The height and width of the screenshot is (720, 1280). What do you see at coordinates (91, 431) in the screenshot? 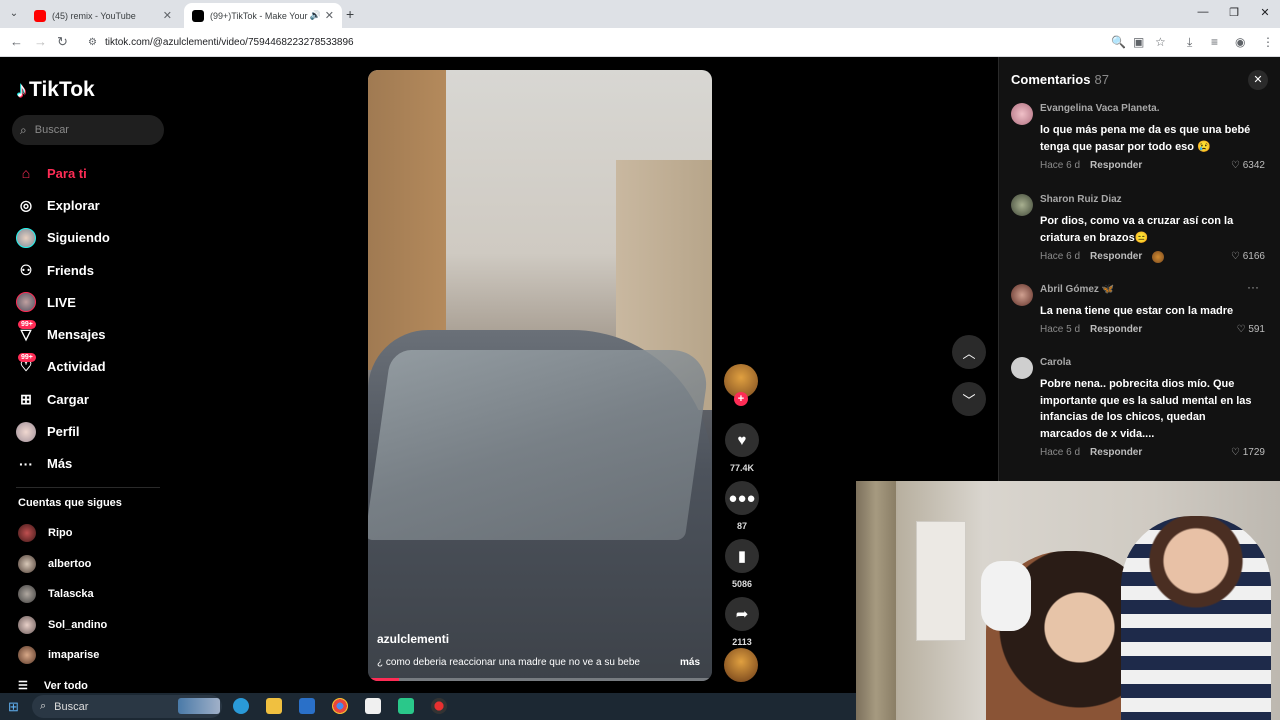
I see `sidebar-item-perfil: Perfil` at bounding box center [91, 431].